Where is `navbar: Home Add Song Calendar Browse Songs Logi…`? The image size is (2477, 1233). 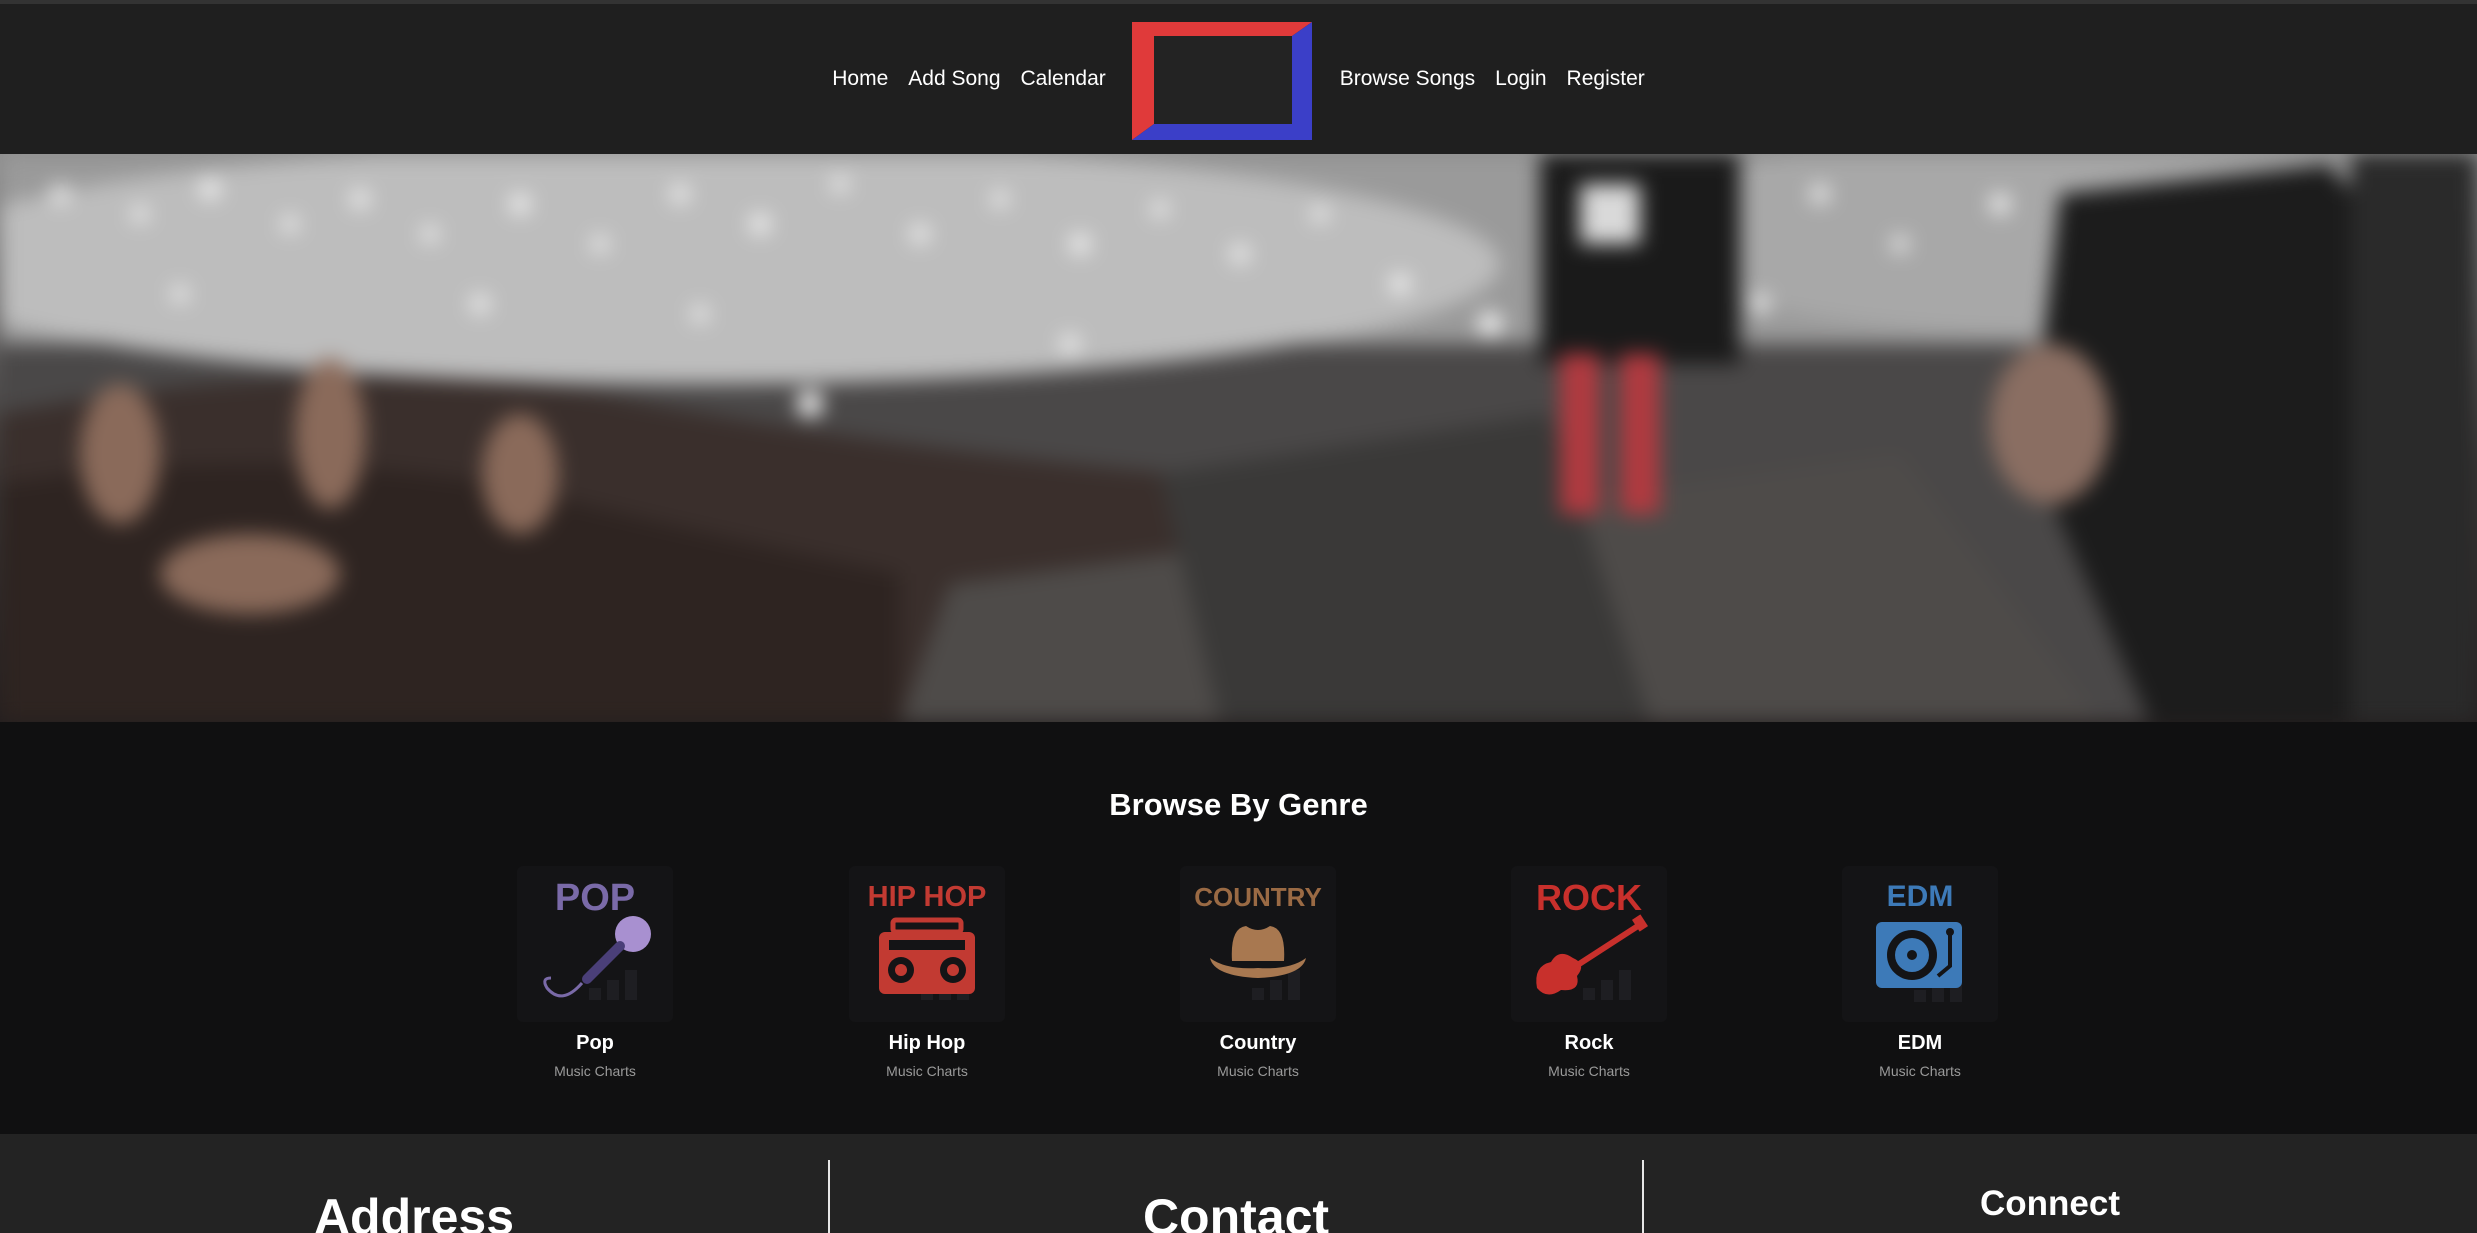 navbar: Home Add Song Calendar Browse Songs Logi… is located at coordinates (1238, 79).